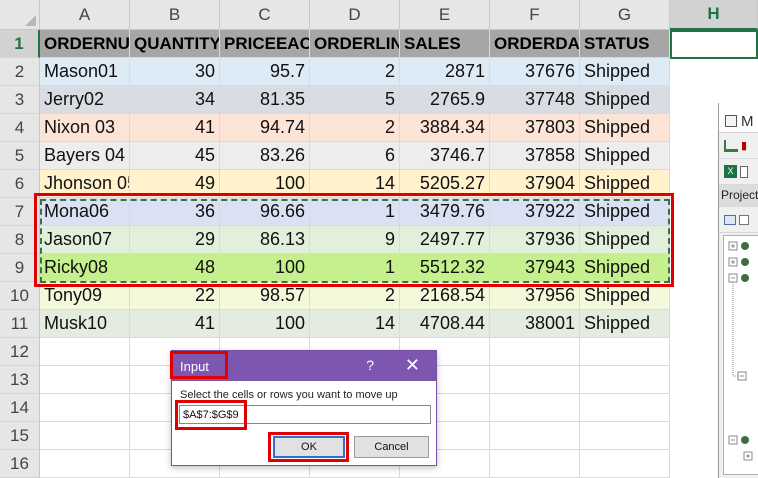  What do you see at coordinates (20, 268) in the screenshot?
I see `row-header-9: 9` at bounding box center [20, 268].